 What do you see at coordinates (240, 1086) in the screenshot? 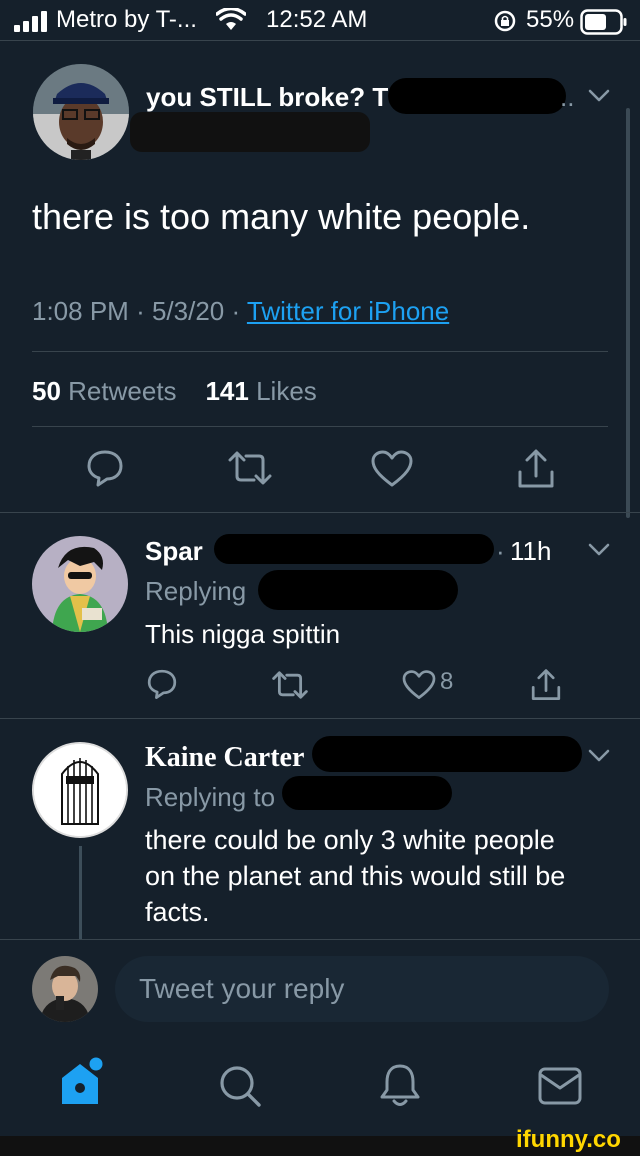
I see `search-icon` at bounding box center [240, 1086].